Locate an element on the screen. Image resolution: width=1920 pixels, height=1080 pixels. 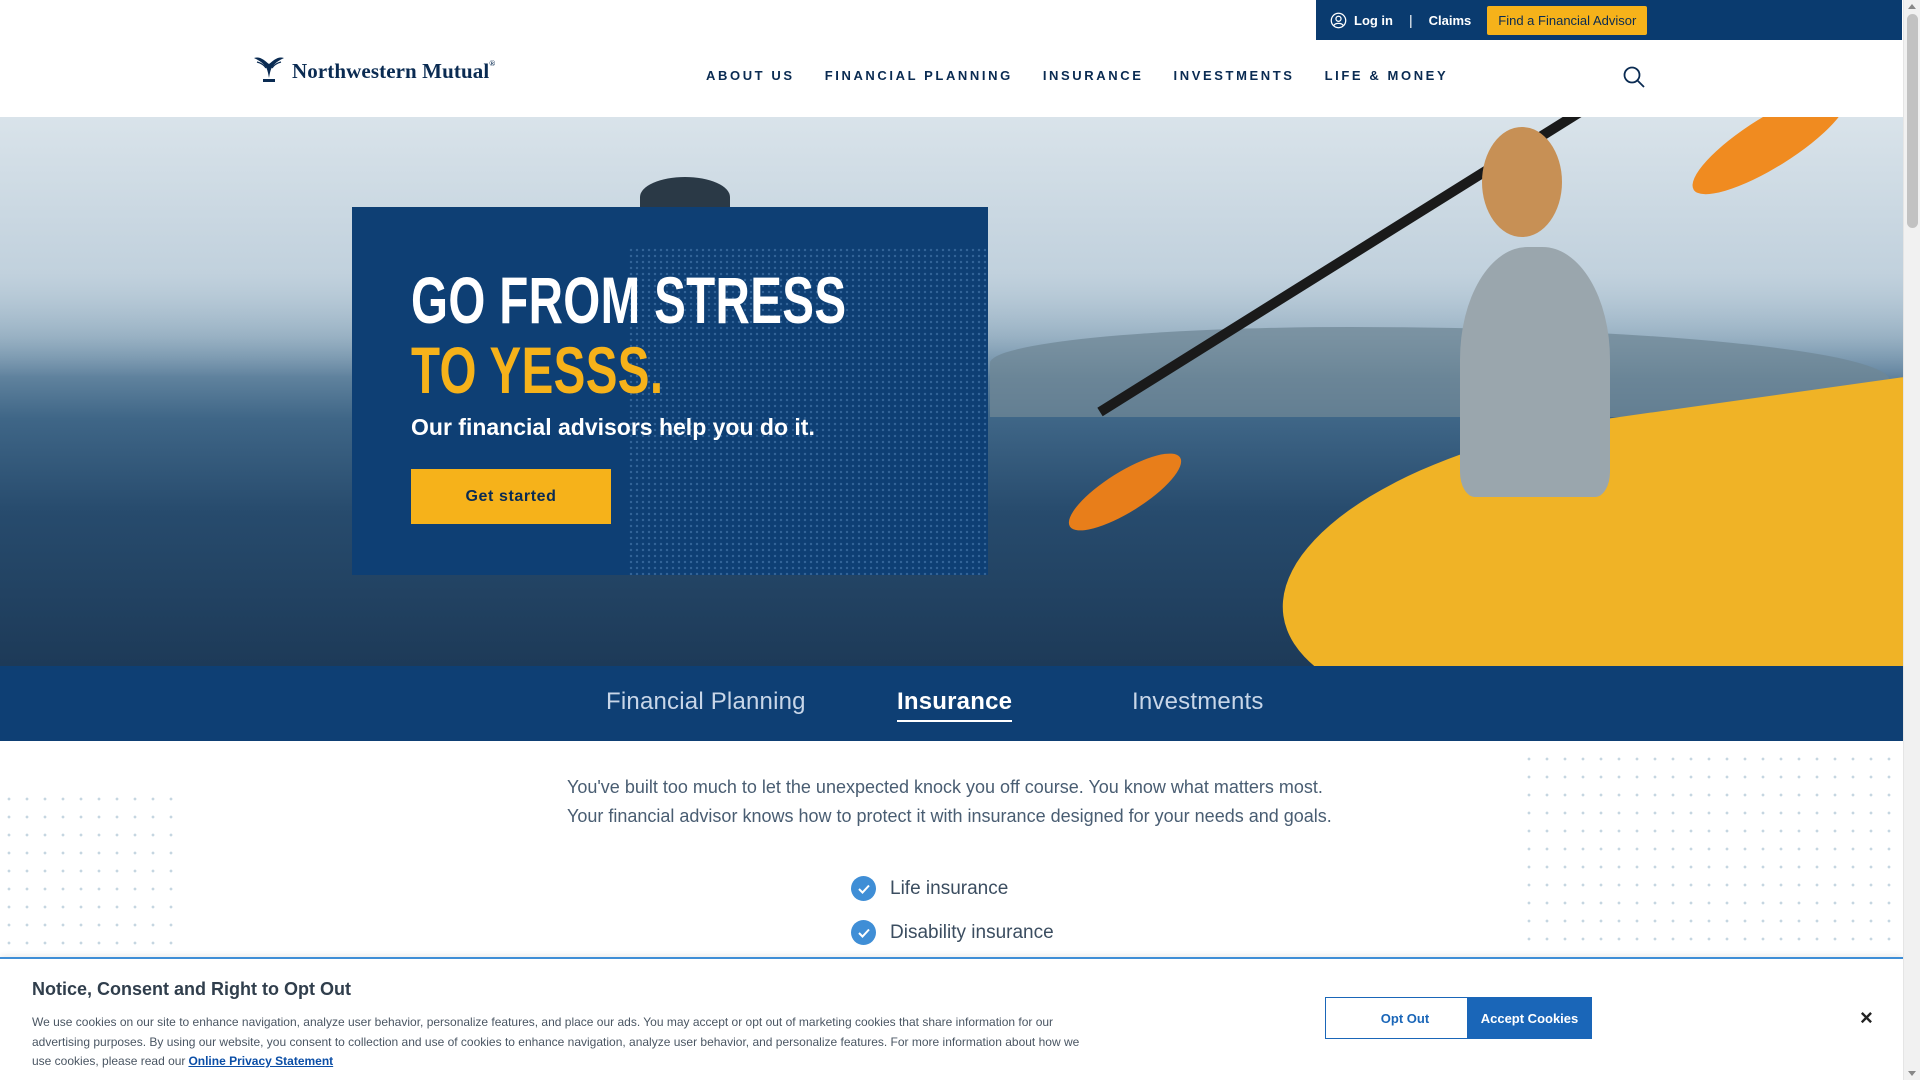
scroll-thumb is located at coordinates (1912, 121).